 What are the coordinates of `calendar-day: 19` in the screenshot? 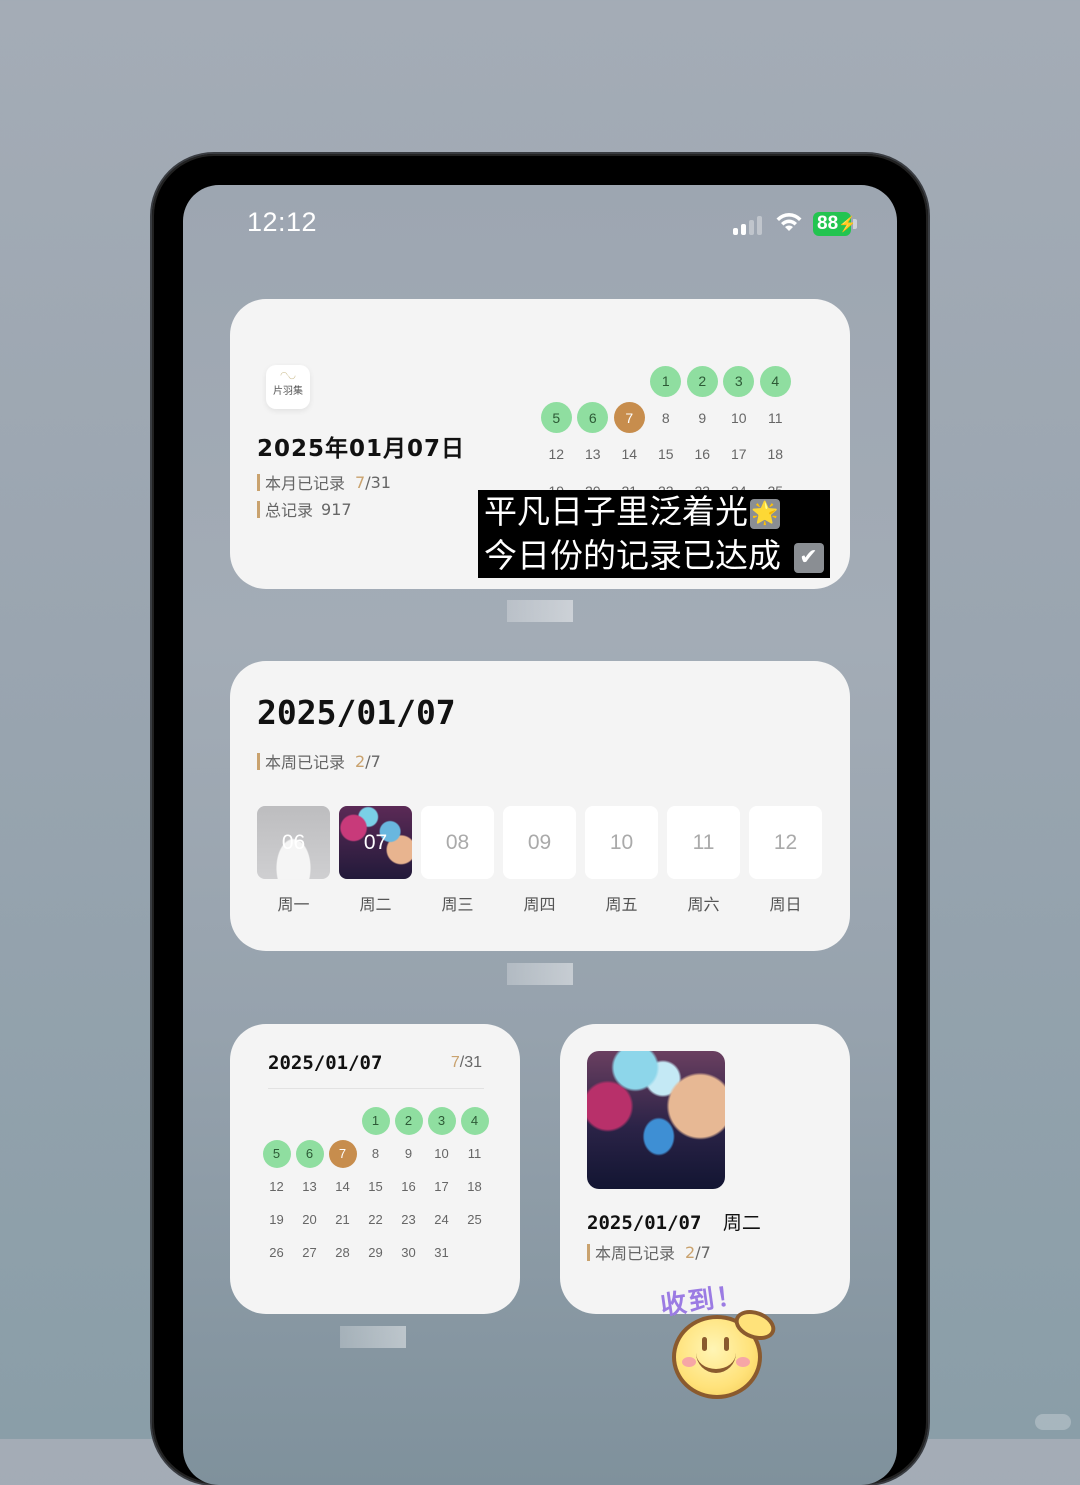 It's located at (276, 1219).